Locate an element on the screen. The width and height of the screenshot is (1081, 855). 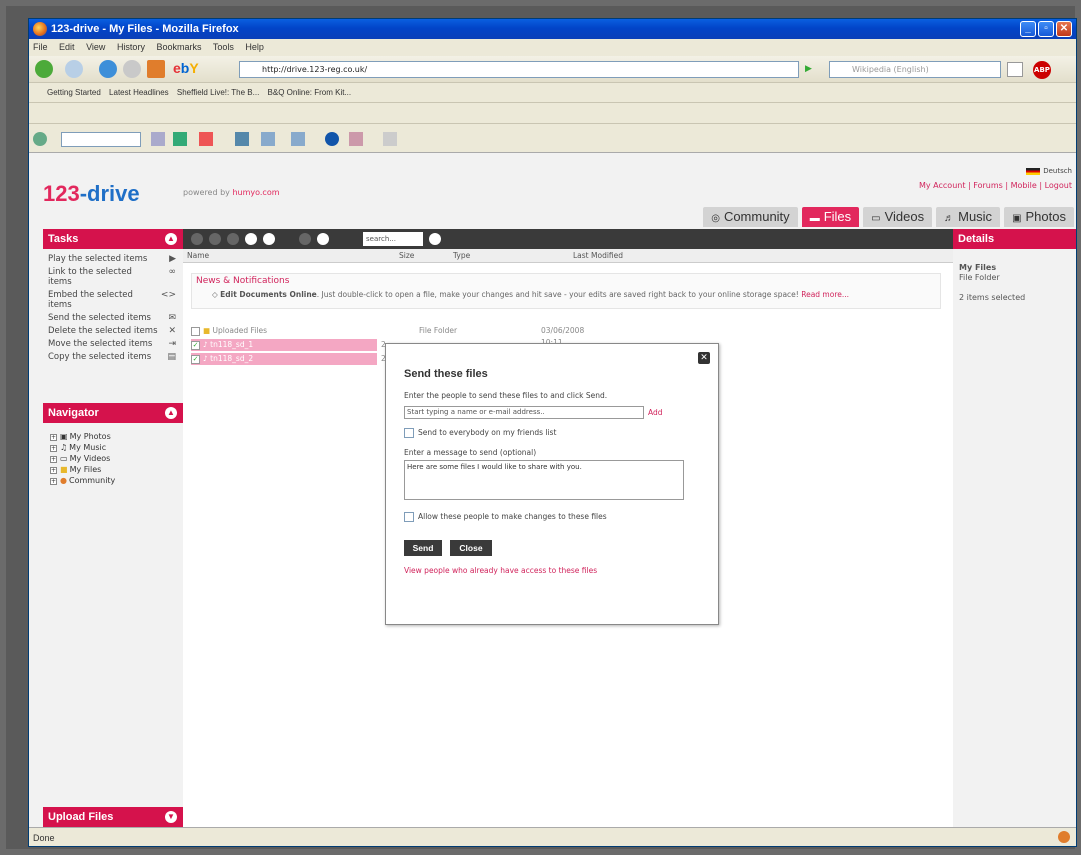
account-links: My Account | Forums | Mobile | Logout is located at coordinates (995, 185).